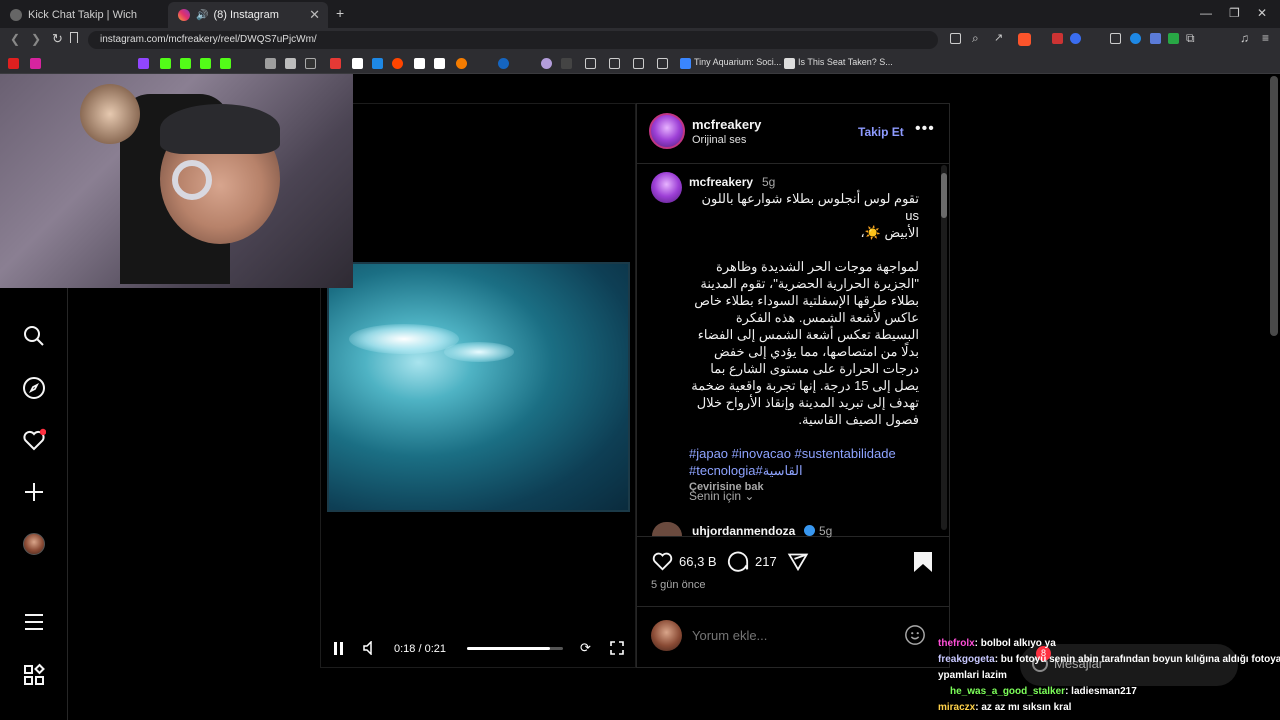  I want to click on youtube-icon, so click(13, 63).